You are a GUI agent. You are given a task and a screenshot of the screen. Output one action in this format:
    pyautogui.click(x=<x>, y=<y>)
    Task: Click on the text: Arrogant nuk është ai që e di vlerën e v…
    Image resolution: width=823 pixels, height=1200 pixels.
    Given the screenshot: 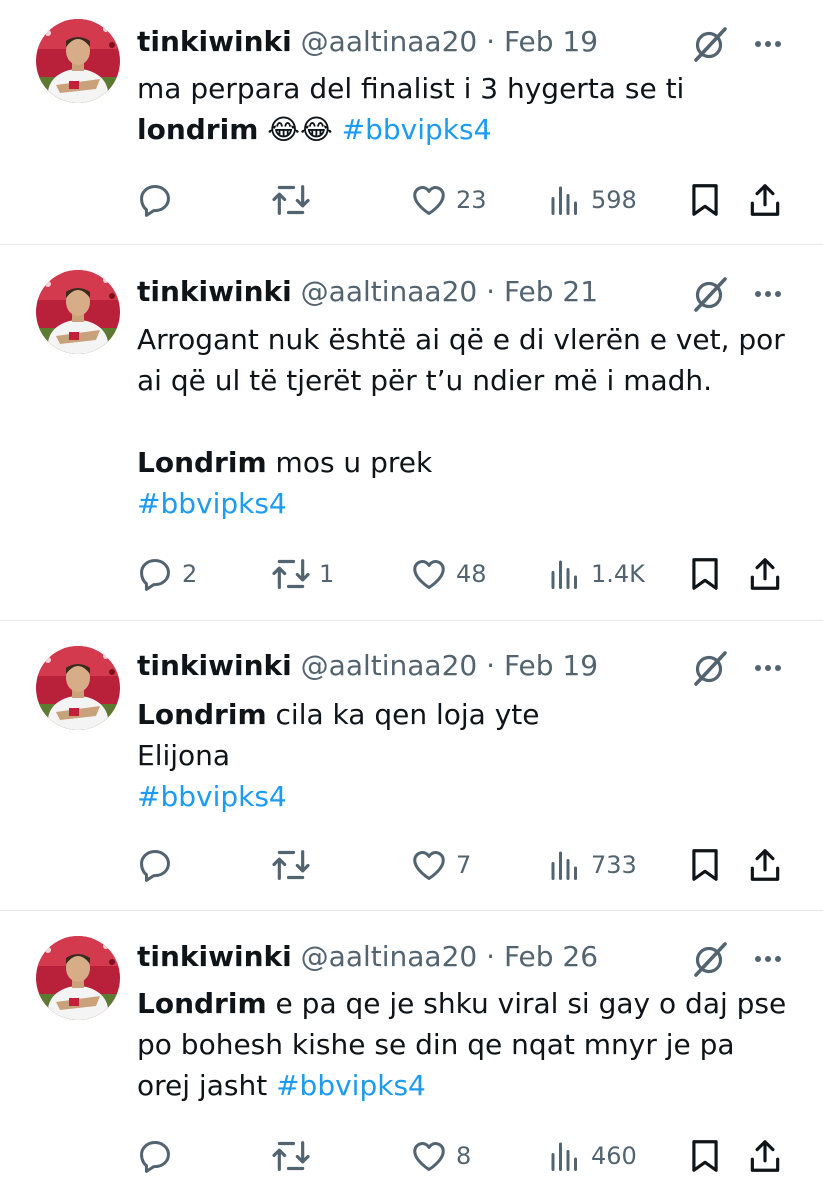 What is the action you would take?
    pyautogui.click(x=461, y=339)
    